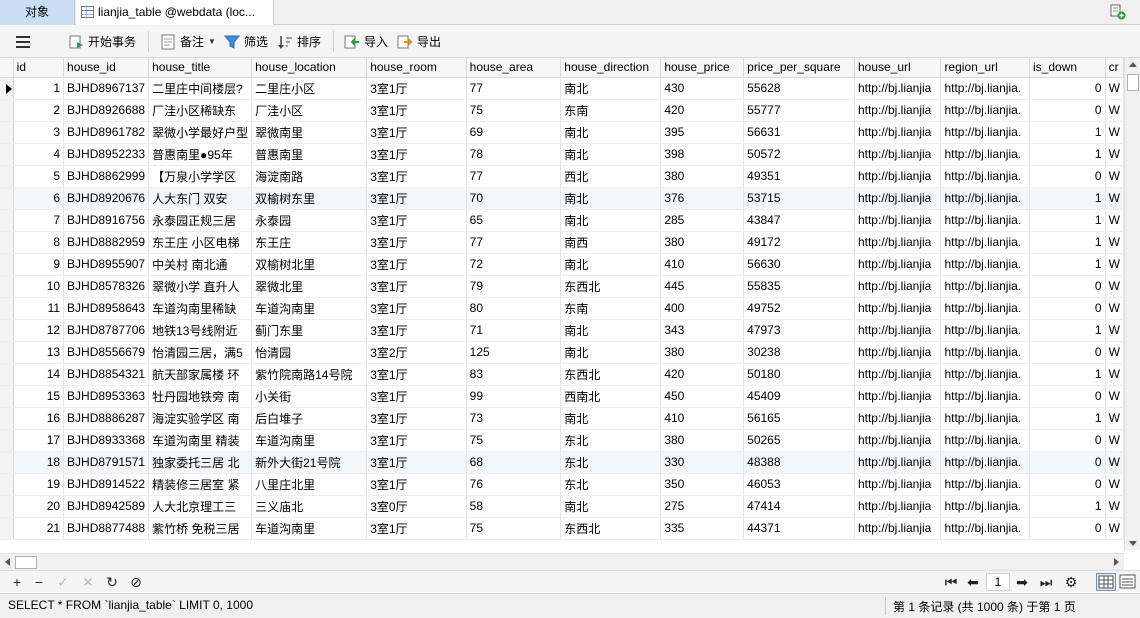 The image size is (1140, 618). I want to click on cell-house-area: 75, so click(514, 528).